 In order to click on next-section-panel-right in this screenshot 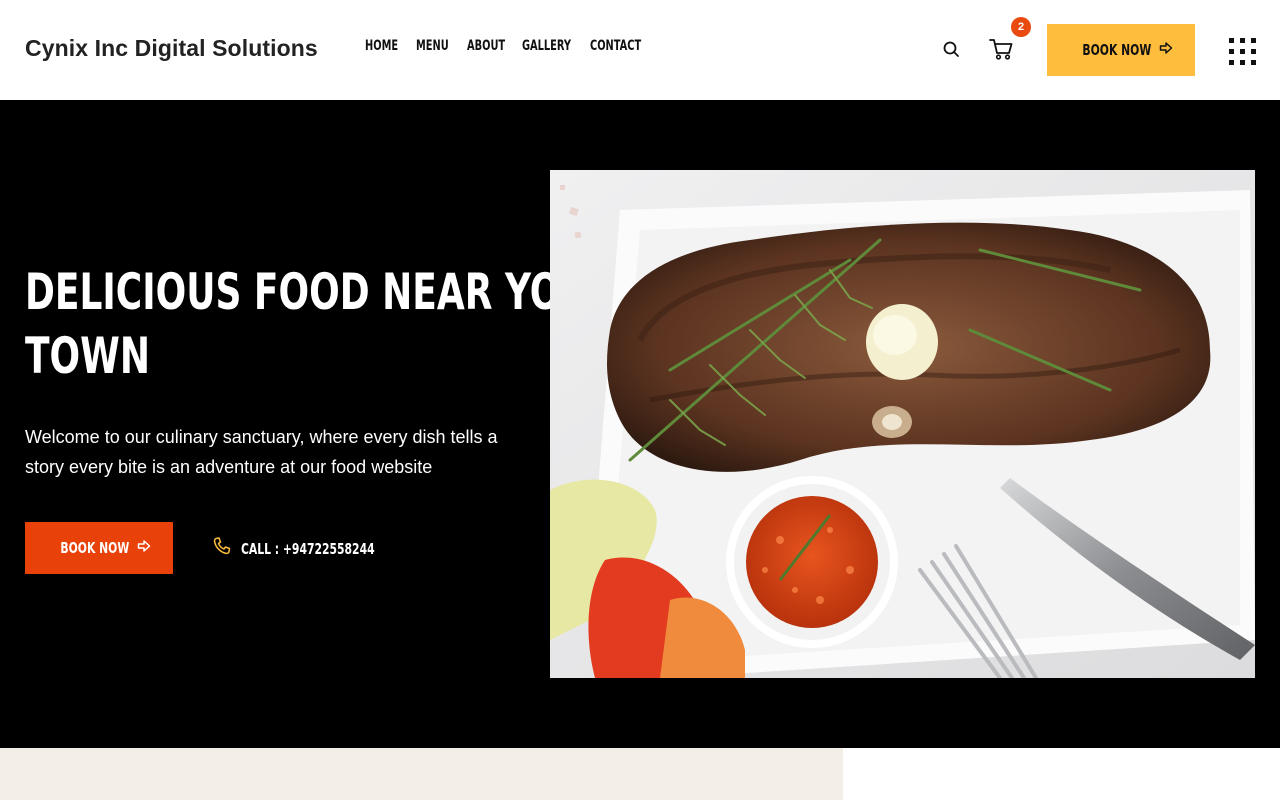, I will do `click(1061, 774)`.